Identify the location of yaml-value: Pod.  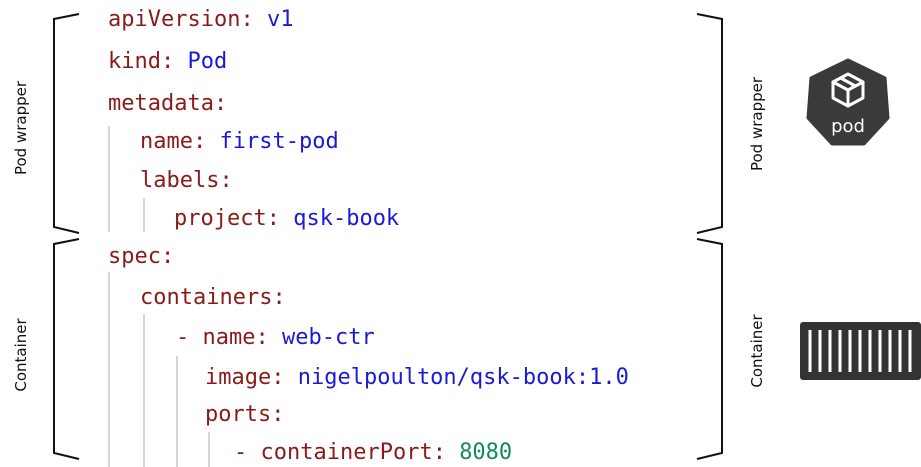
(207, 61).